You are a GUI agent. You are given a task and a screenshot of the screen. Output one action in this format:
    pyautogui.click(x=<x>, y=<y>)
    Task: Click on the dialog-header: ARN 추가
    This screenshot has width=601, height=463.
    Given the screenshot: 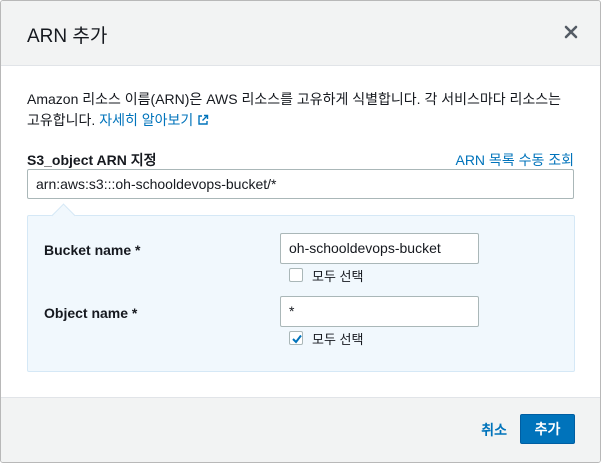 What is the action you would take?
    pyautogui.click(x=300, y=33)
    